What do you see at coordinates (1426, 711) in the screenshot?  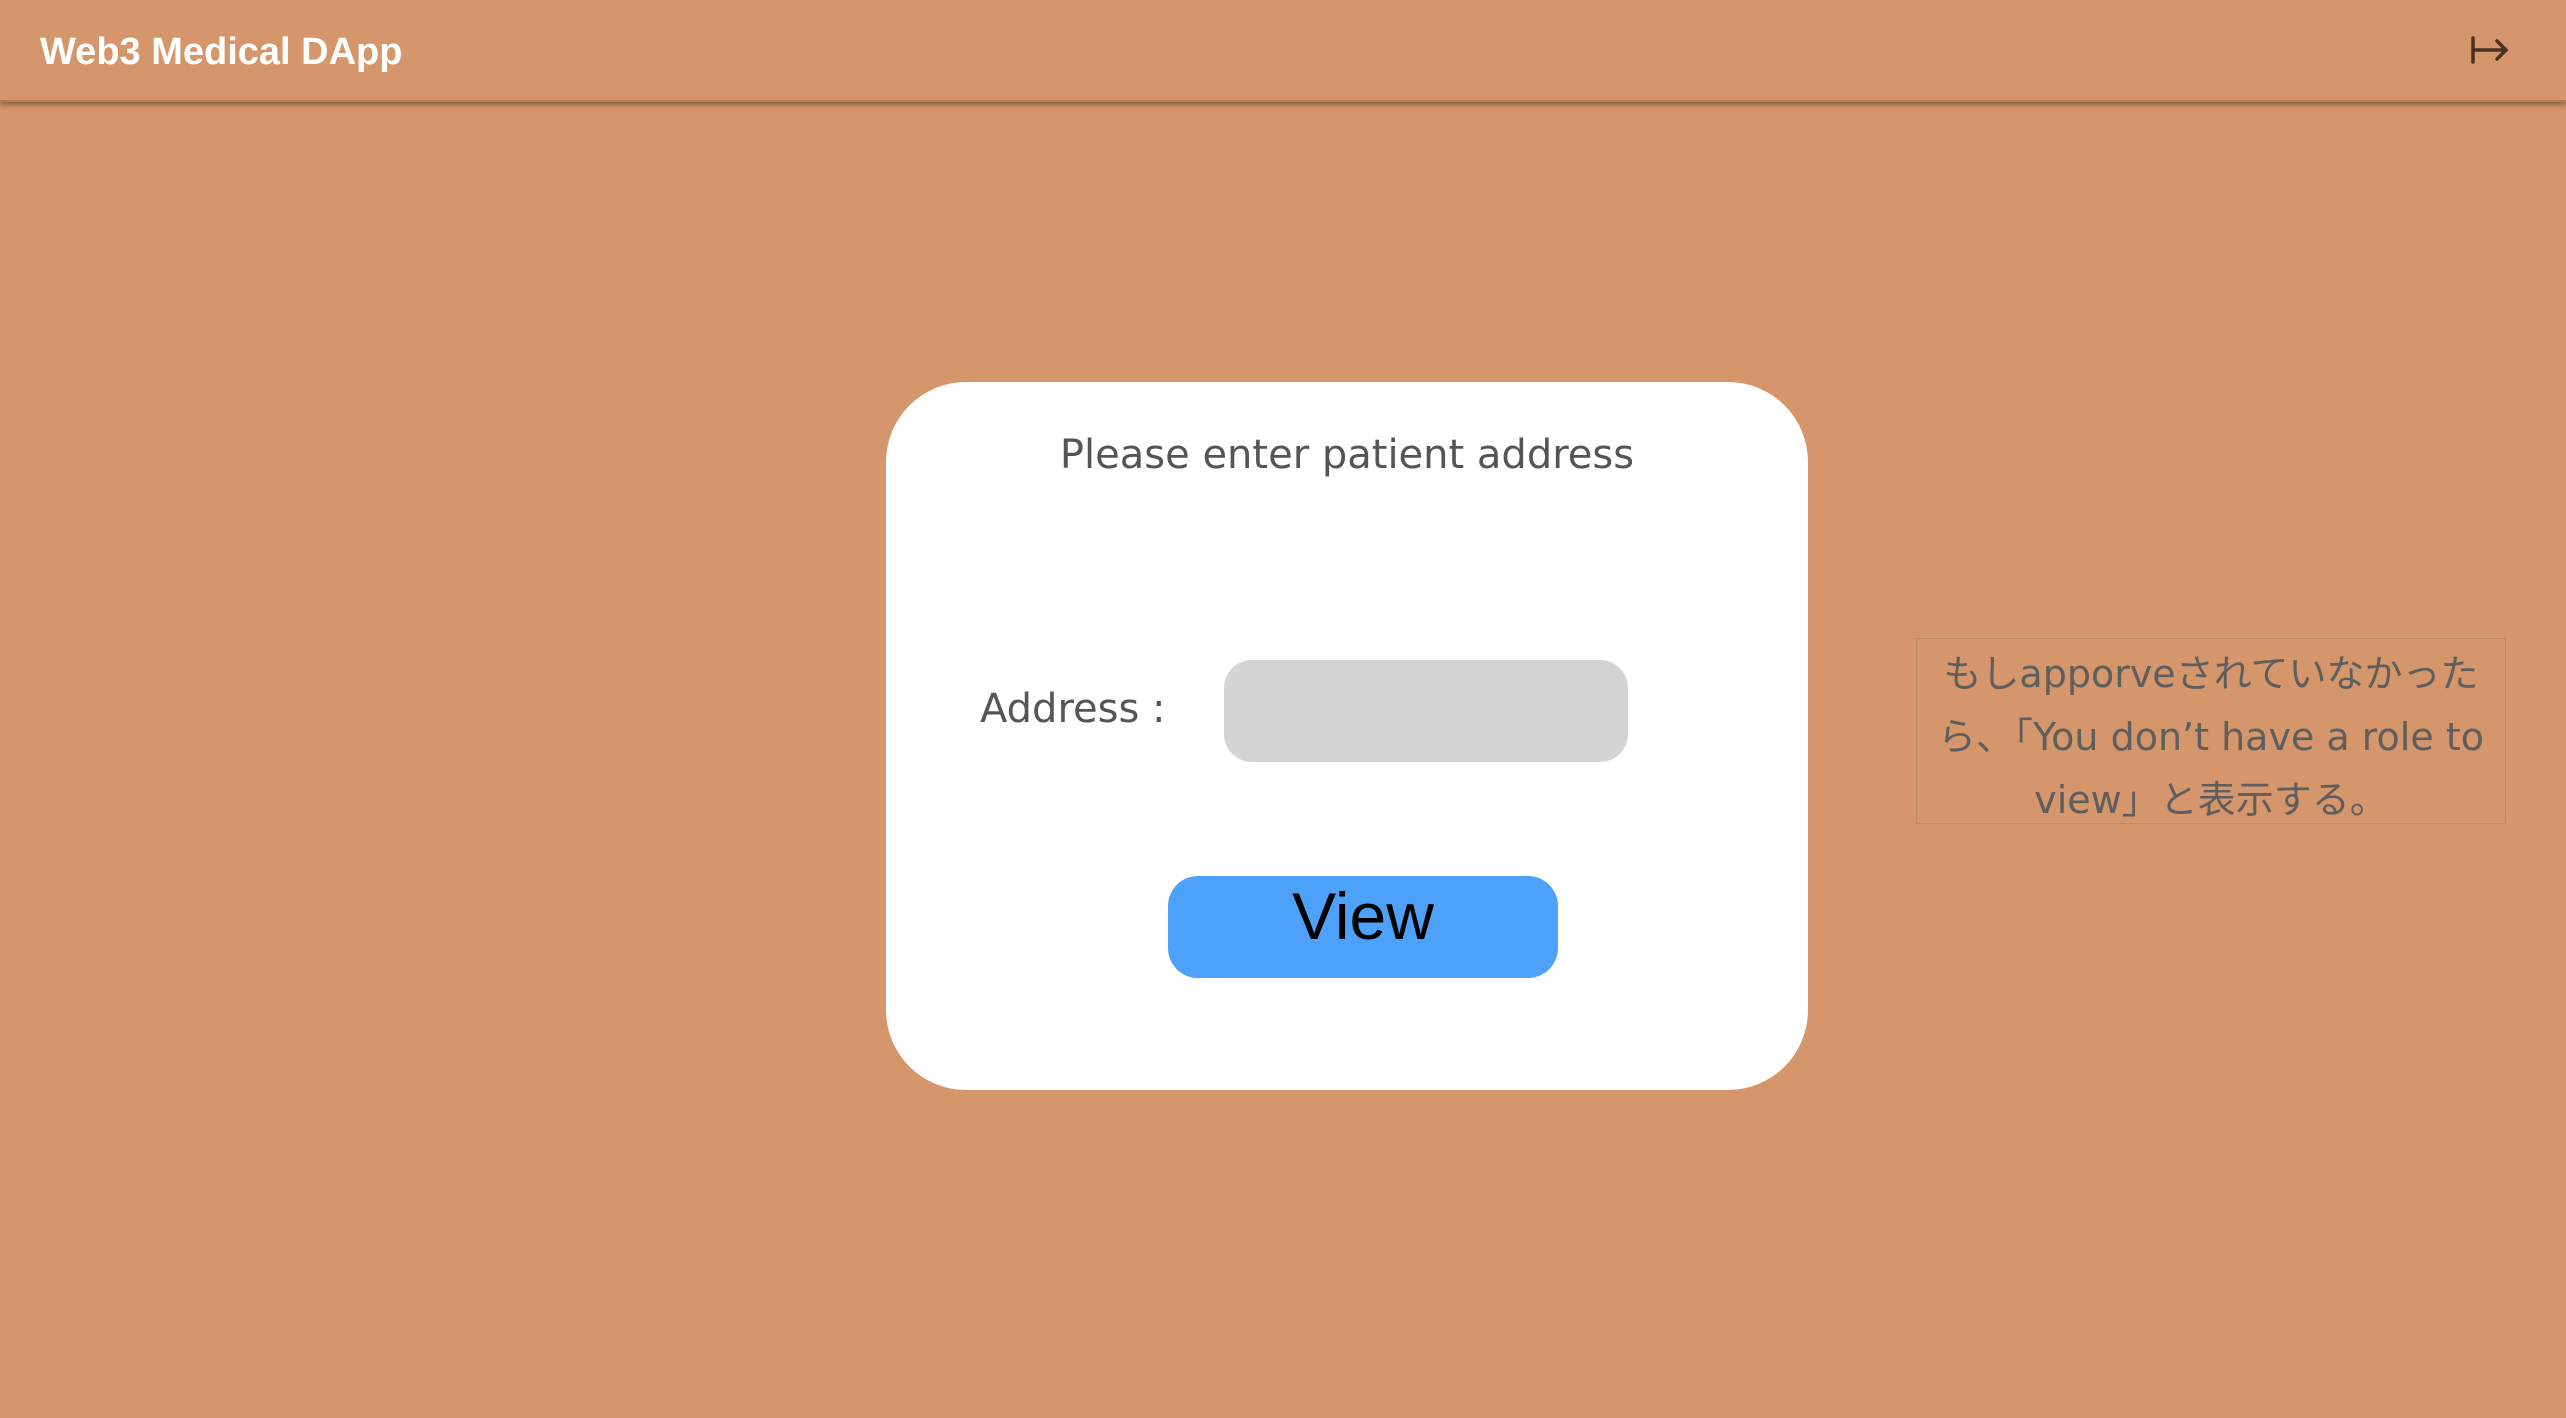 I see `address-input` at bounding box center [1426, 711].